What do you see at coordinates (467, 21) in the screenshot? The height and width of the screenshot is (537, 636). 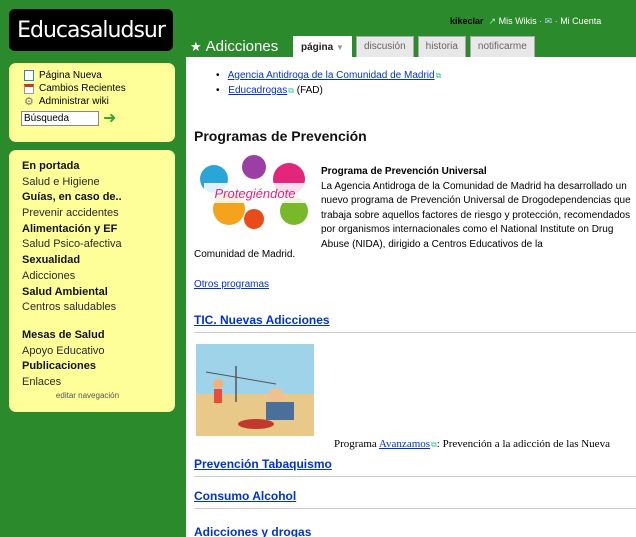 I see `username: kikeclar` at bounding box center [467, 21].